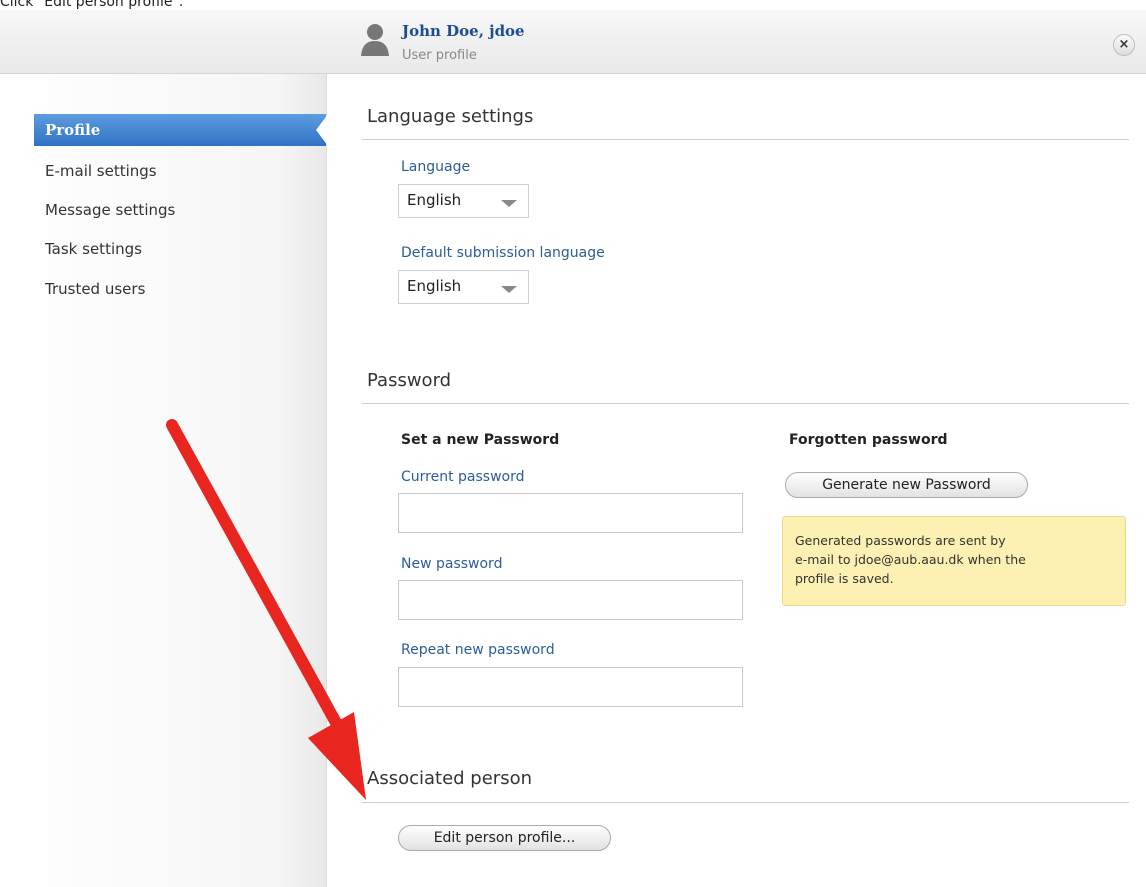 This screenshot has height=887, width=1146. I want to click on annotation-arrow-icon, so click(266, 609).